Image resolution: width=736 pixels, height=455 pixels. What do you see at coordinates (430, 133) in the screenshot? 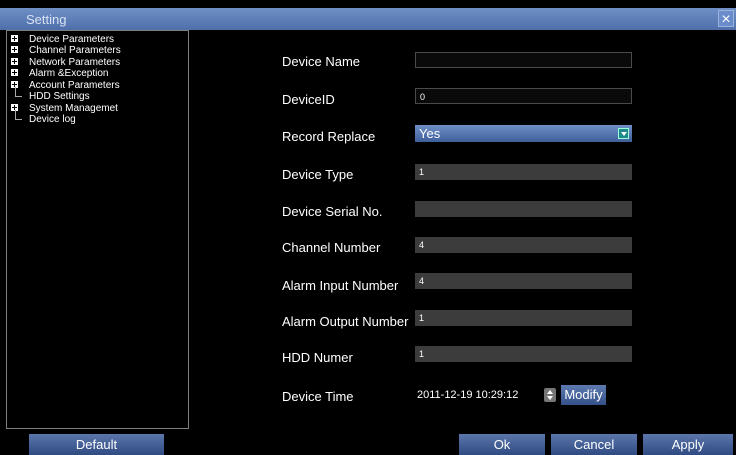
I see `record-replace-value: Yes` at bounding box center [430, 133].